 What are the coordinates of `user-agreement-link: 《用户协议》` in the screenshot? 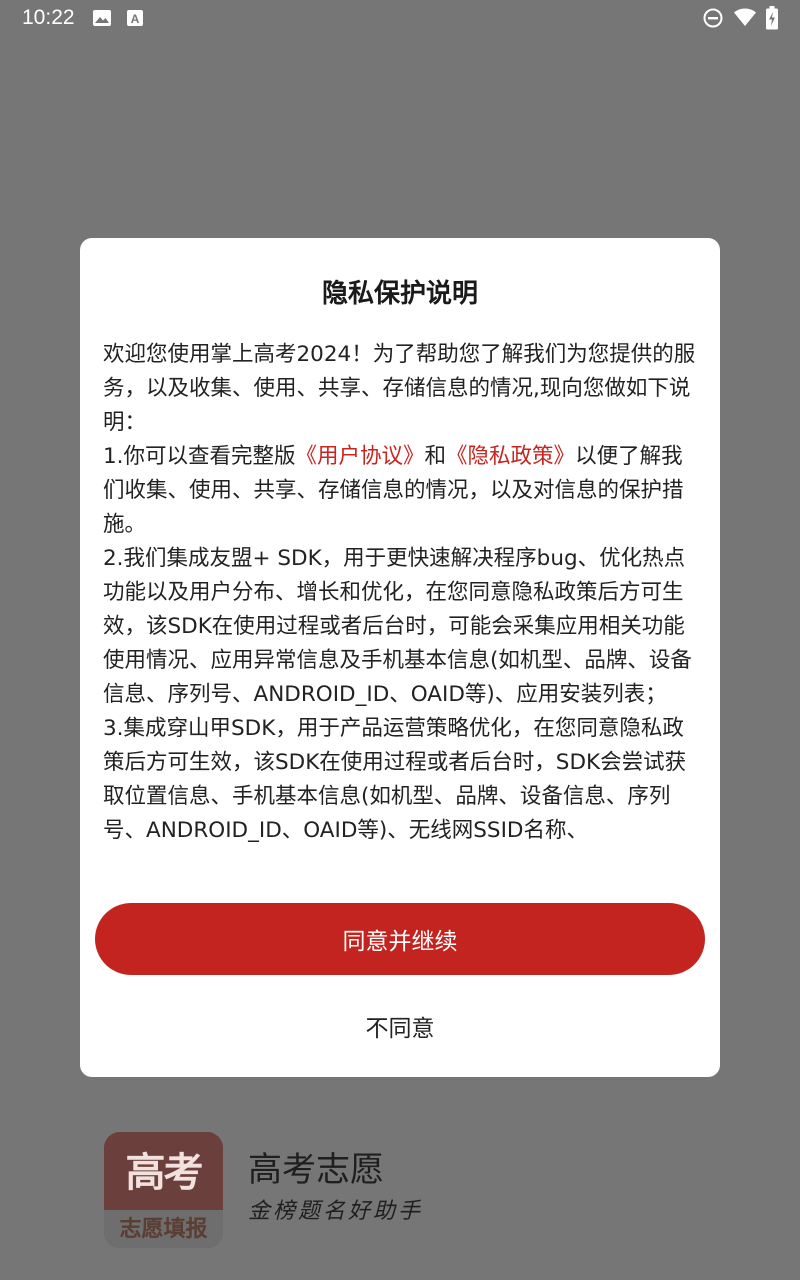 It's located at (360, 456).